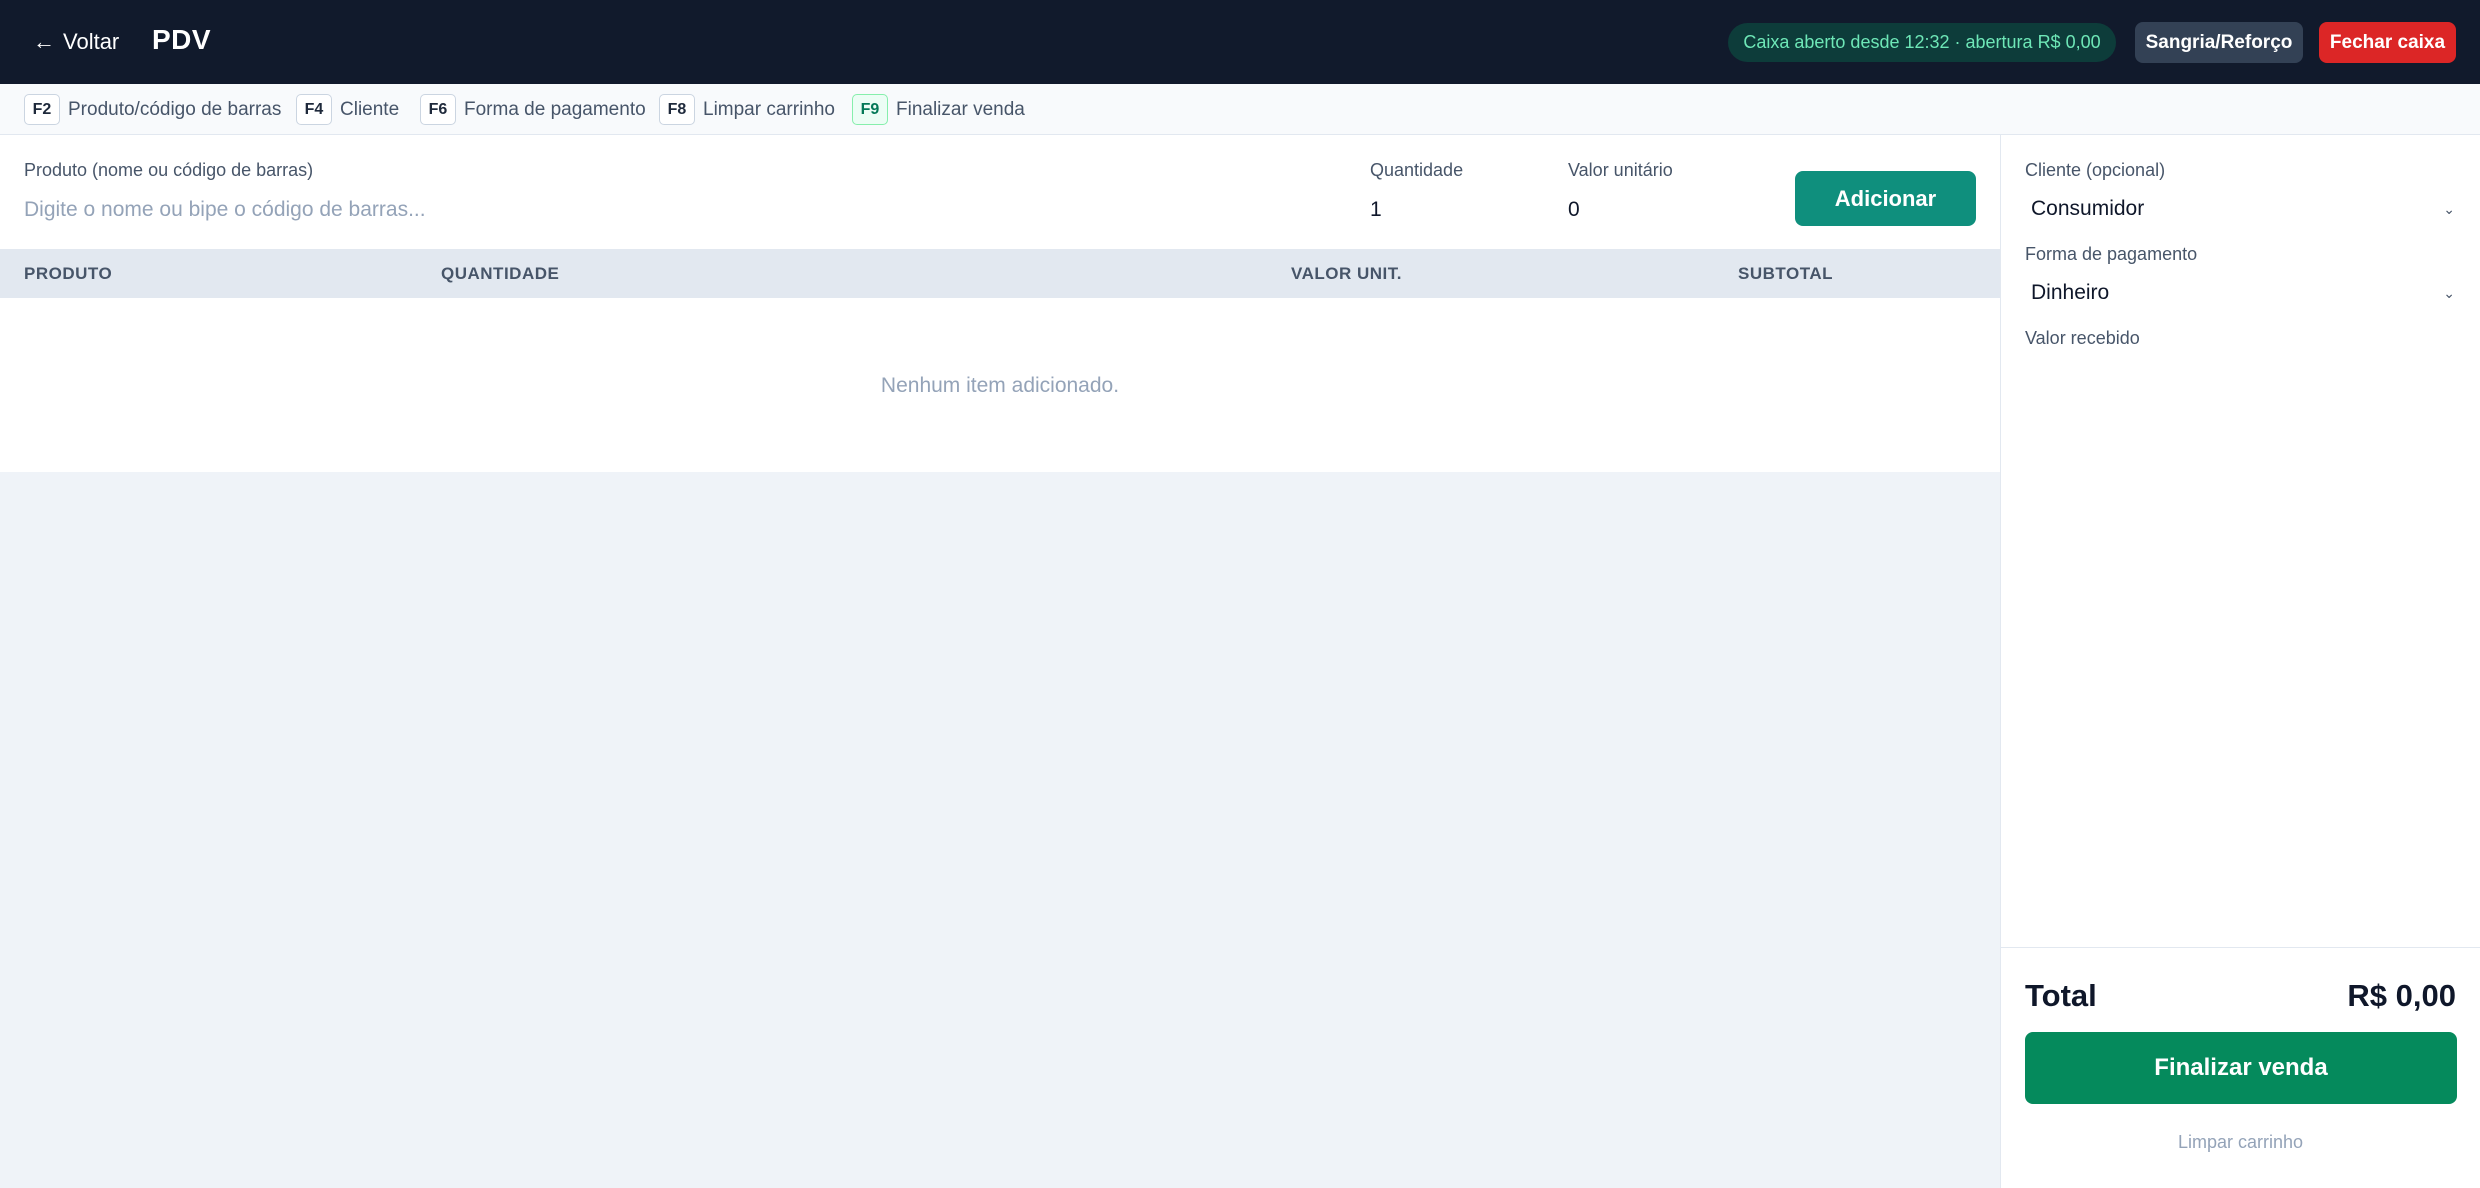  What do you see at coordinates (438, 109) in the screenshot?
I see `shortcut-key: F6` at bounding box center [438, 109].